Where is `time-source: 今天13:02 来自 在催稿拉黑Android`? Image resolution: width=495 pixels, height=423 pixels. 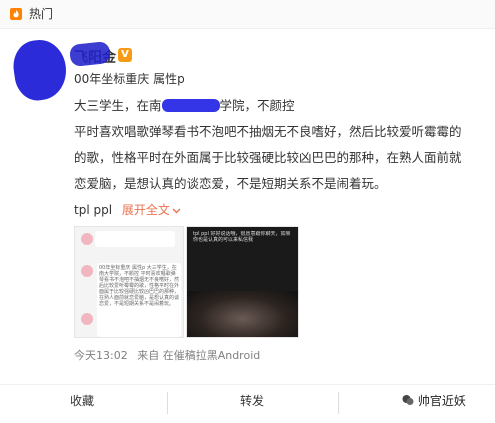 time-source: 今天13:02 来自 在催稿拉黑Android is located at coordinates (167, 355).